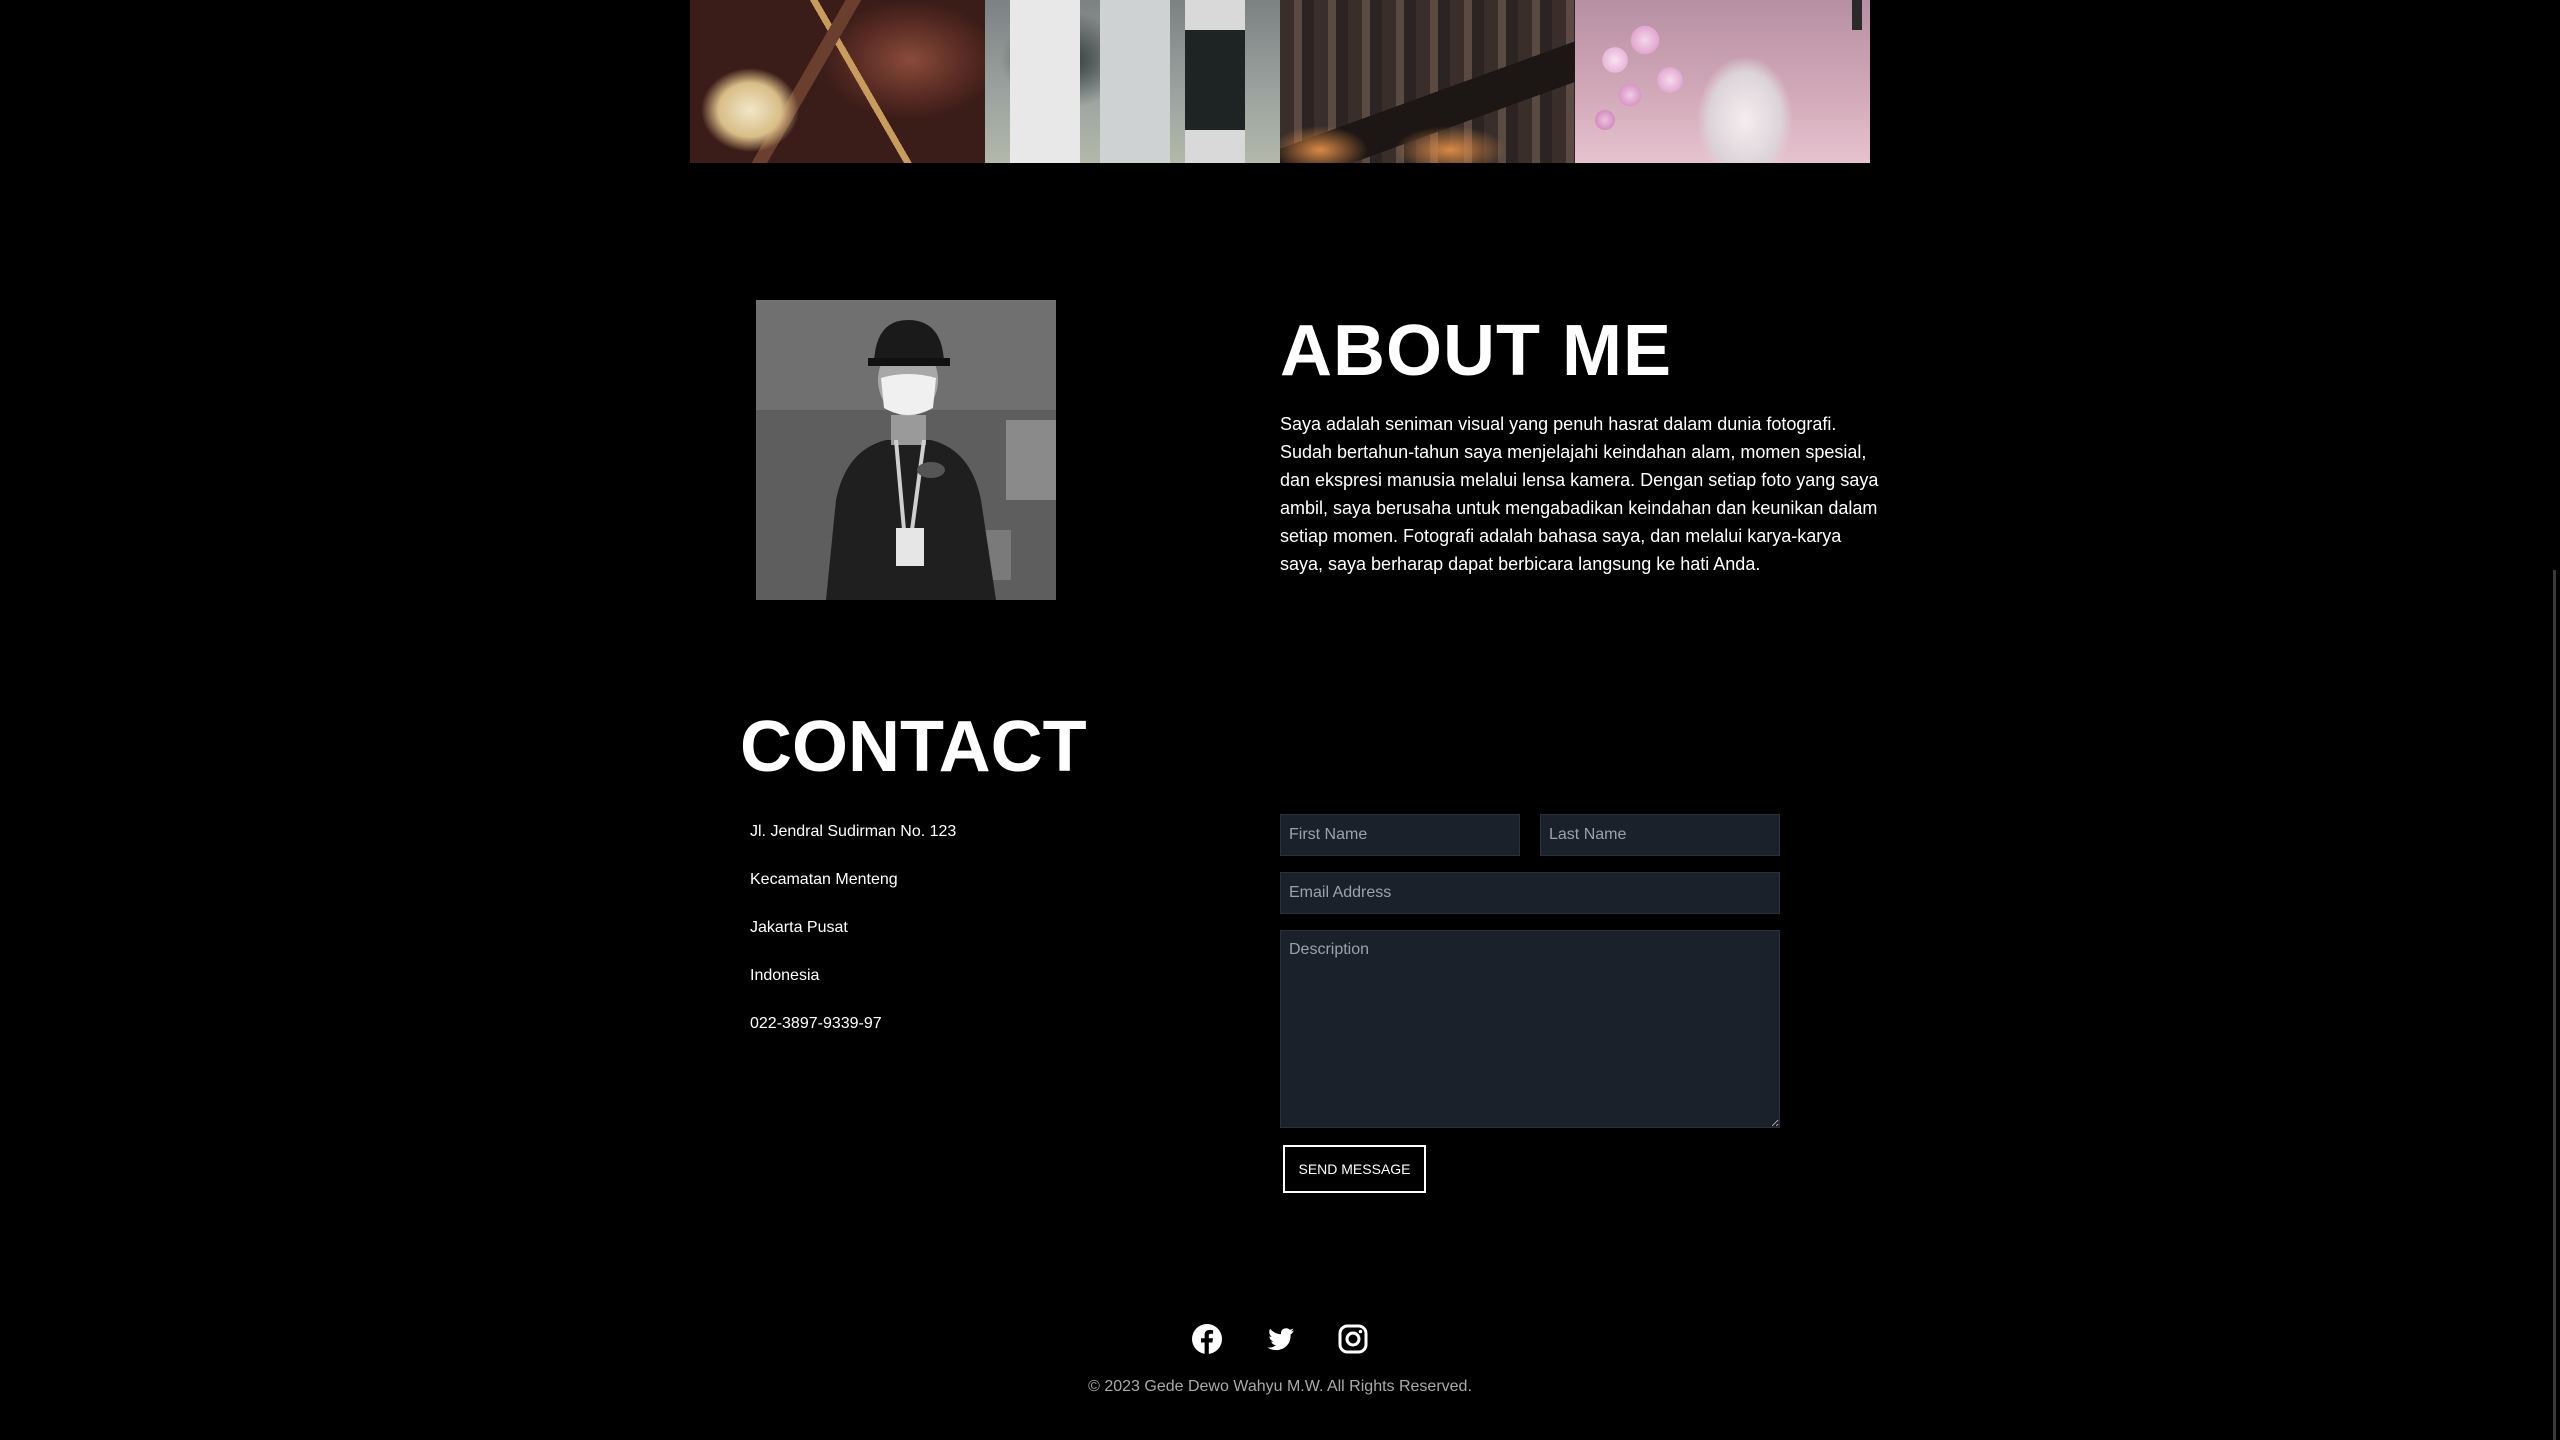  I want to click on address-street: Jl. Jendral Sudirman No. 123, so click(853, 831).